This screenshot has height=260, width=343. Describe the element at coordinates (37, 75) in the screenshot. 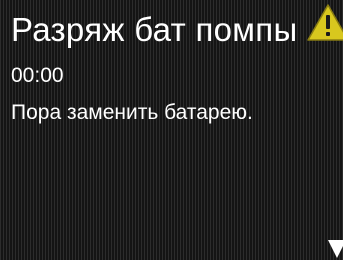

I see `alert-time: 00:00` at that location.